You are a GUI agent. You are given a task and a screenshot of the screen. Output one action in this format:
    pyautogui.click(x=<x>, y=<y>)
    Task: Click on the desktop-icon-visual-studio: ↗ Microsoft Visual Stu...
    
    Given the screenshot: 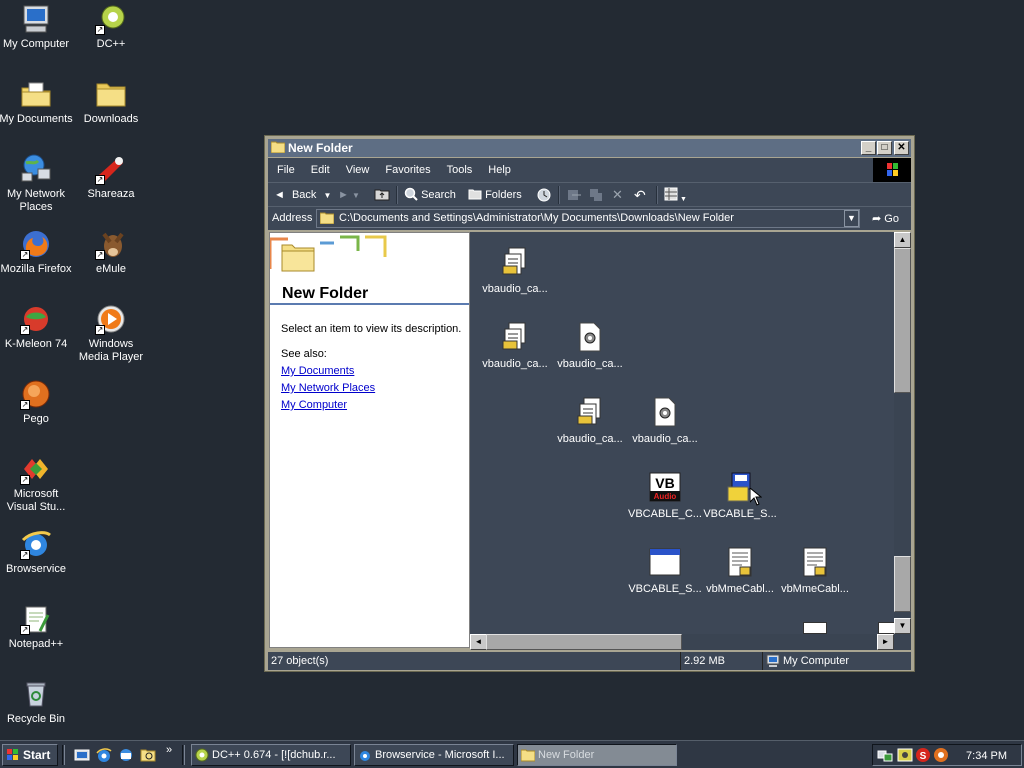 What is the action you would take?
    pyautogui.click(x=37, y=483)
    